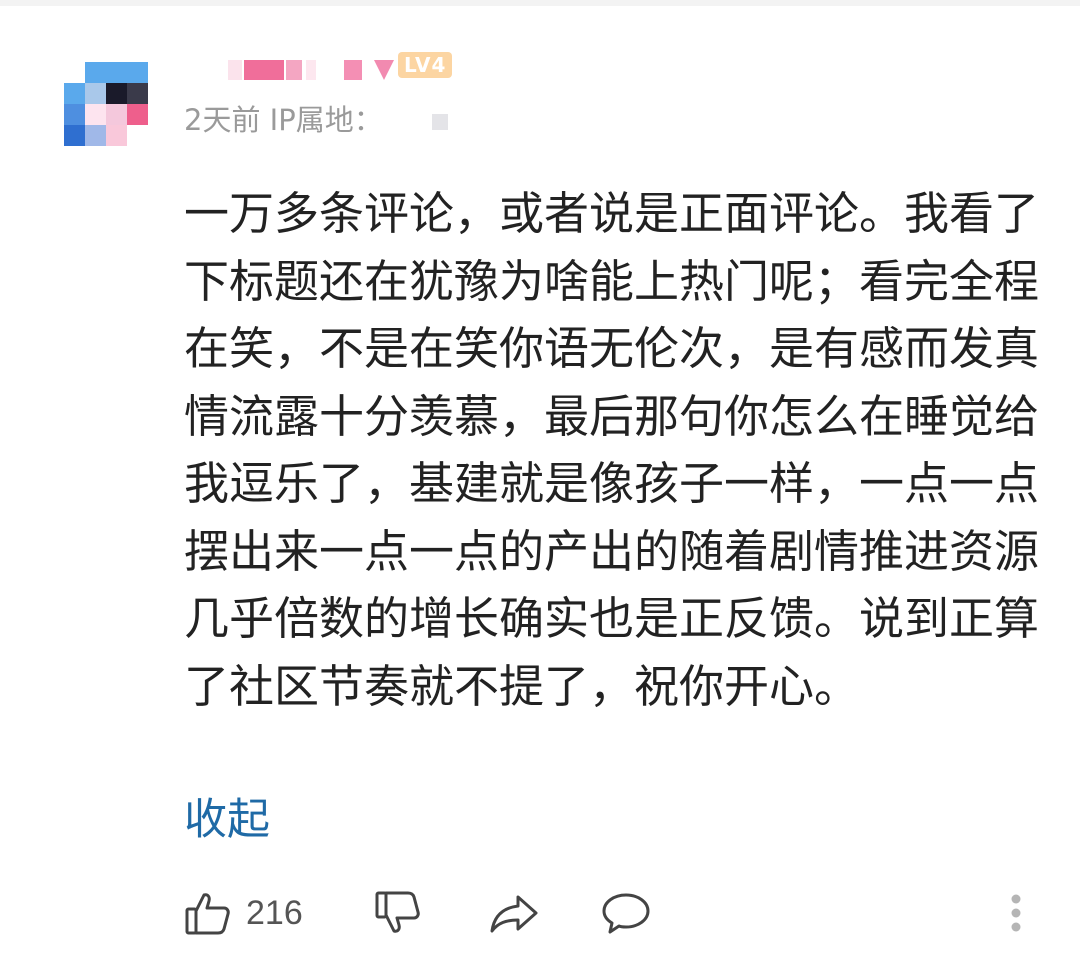 This screenshot has height=964, width=1080. What do you see at coordinates (207, 914) in the screenshot?
I see `thumbs-up-icon` at bounding box center [207, 914].